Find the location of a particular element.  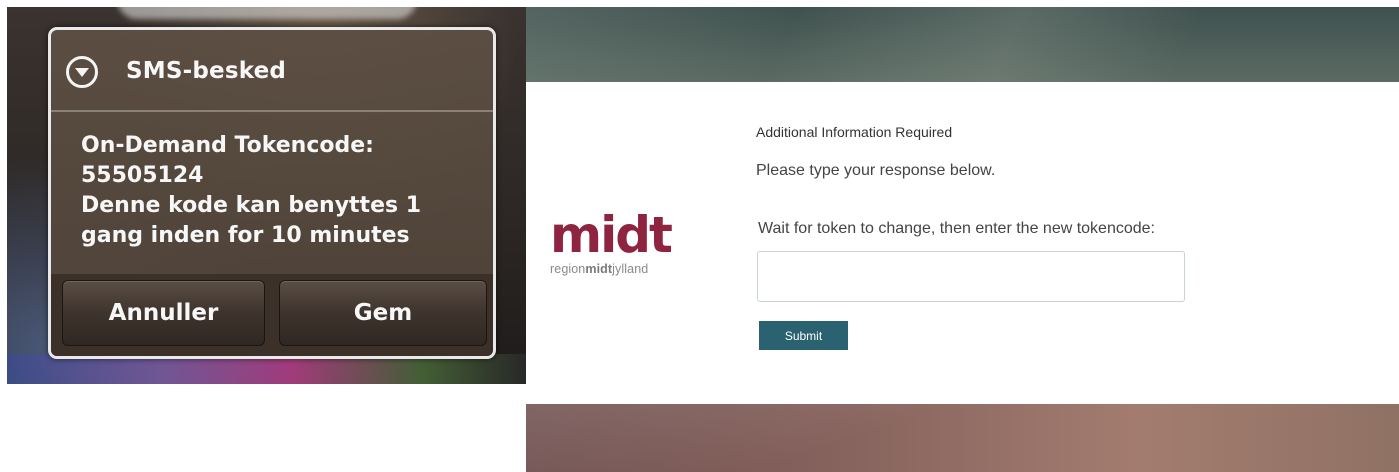

logo-wordmark: midt is located at coordinates (611, 235).